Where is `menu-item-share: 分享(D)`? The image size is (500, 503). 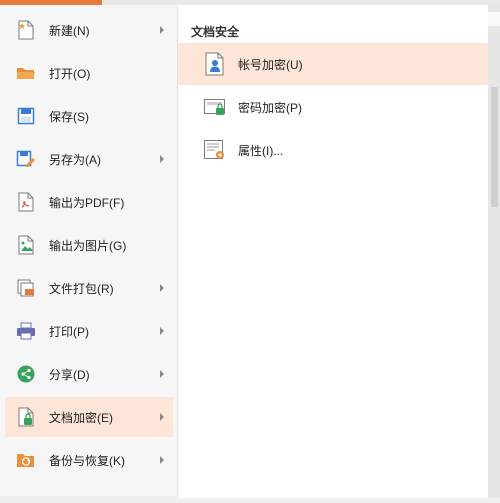
menu-item-share: 分享(D) is located at coordinates (89, 374).